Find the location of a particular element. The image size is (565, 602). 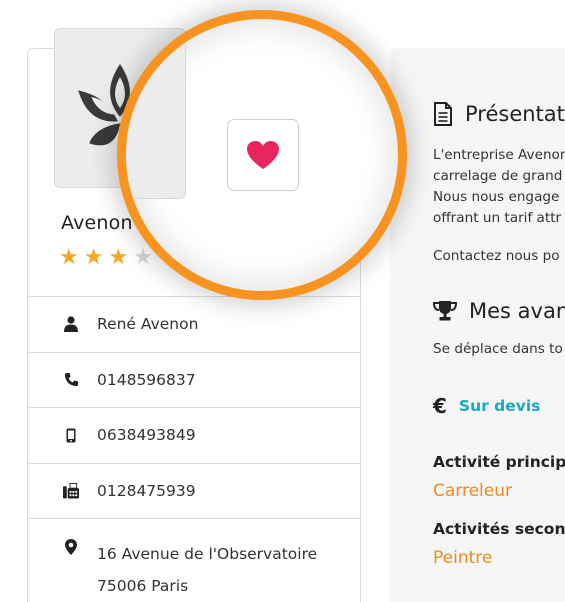

star-empty-icon: ★ is located at coordinates (143, 257).